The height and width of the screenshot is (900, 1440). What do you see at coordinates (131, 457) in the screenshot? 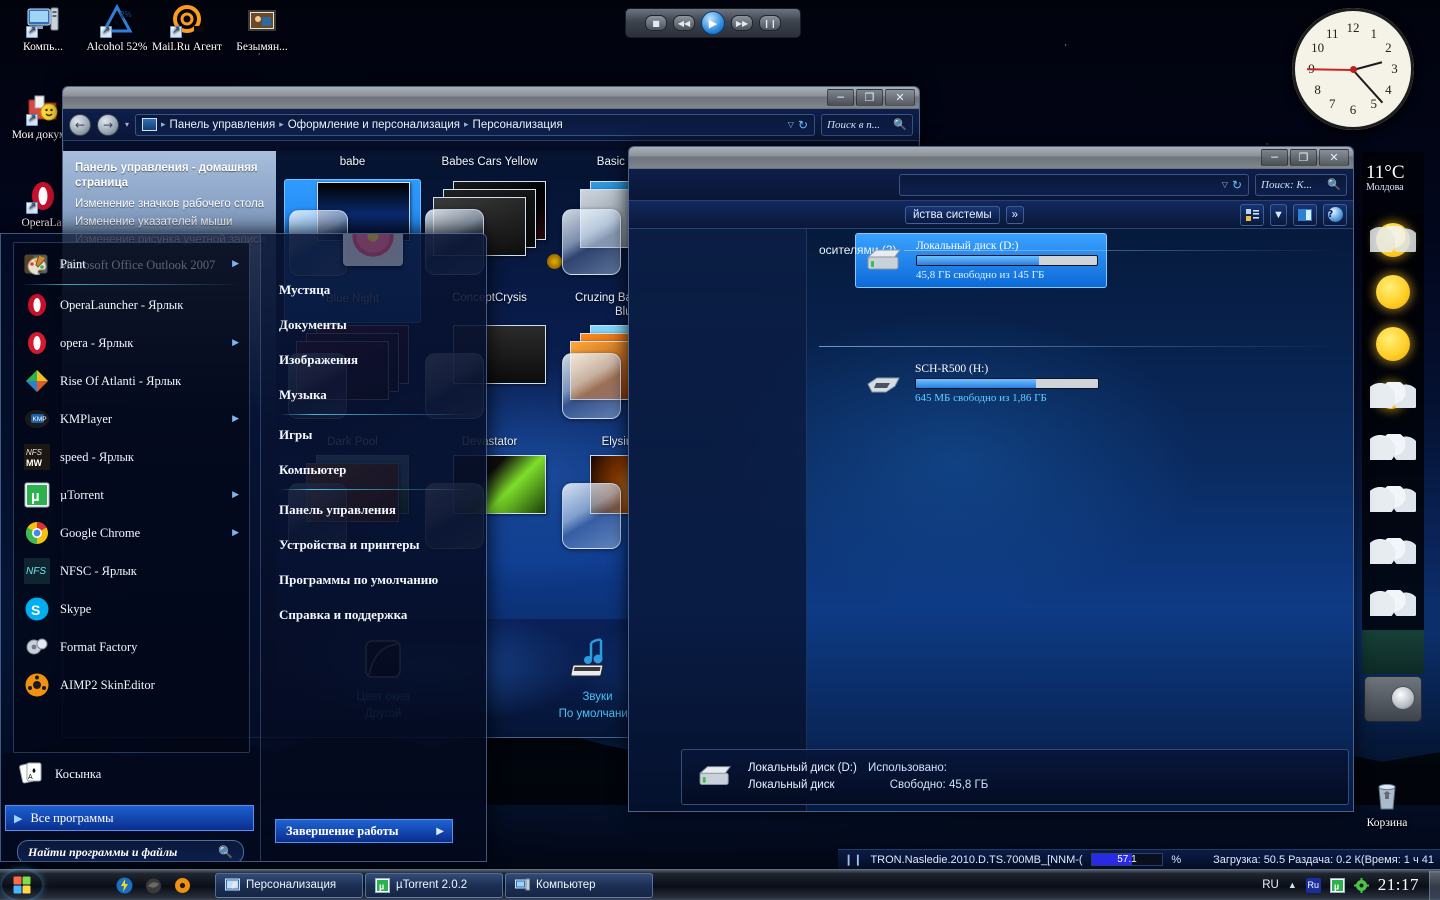
I see `start-menu-item-speed: NFS MW speed - Ярлык` at bounding box center [131, 457].